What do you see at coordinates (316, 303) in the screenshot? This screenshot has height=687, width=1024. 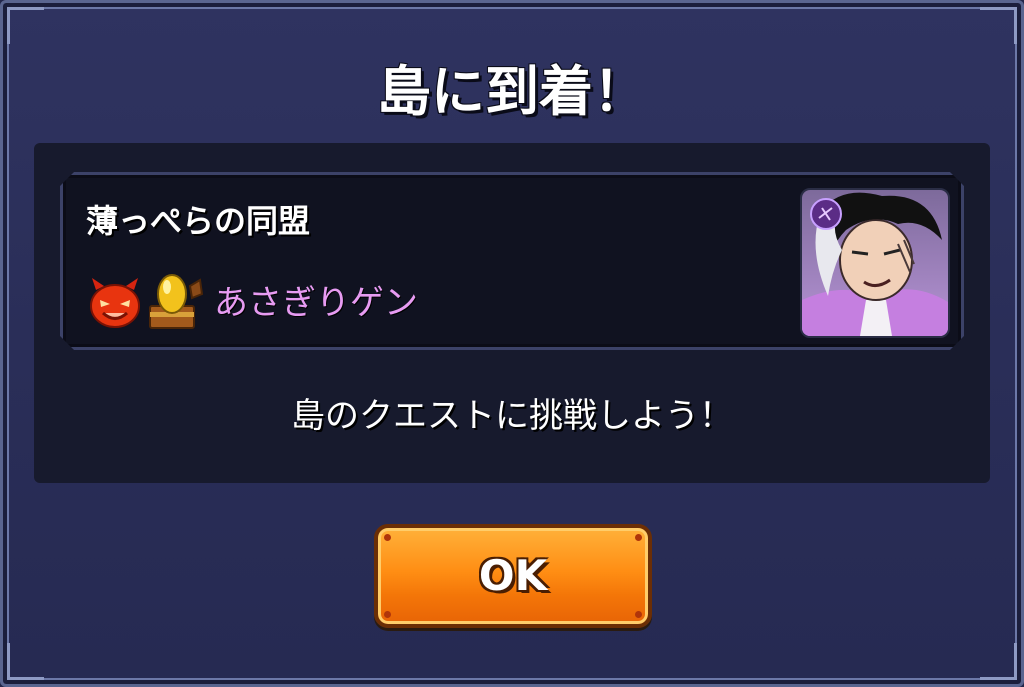 I see `character-name: あさぎりゲン` at bounding box center [316, 303].